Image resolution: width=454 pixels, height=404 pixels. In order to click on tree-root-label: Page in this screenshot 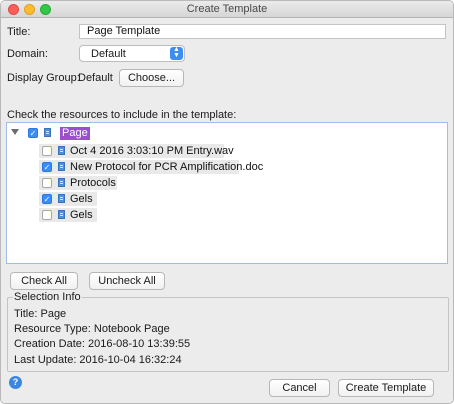, I will do `click(75, 133)`.